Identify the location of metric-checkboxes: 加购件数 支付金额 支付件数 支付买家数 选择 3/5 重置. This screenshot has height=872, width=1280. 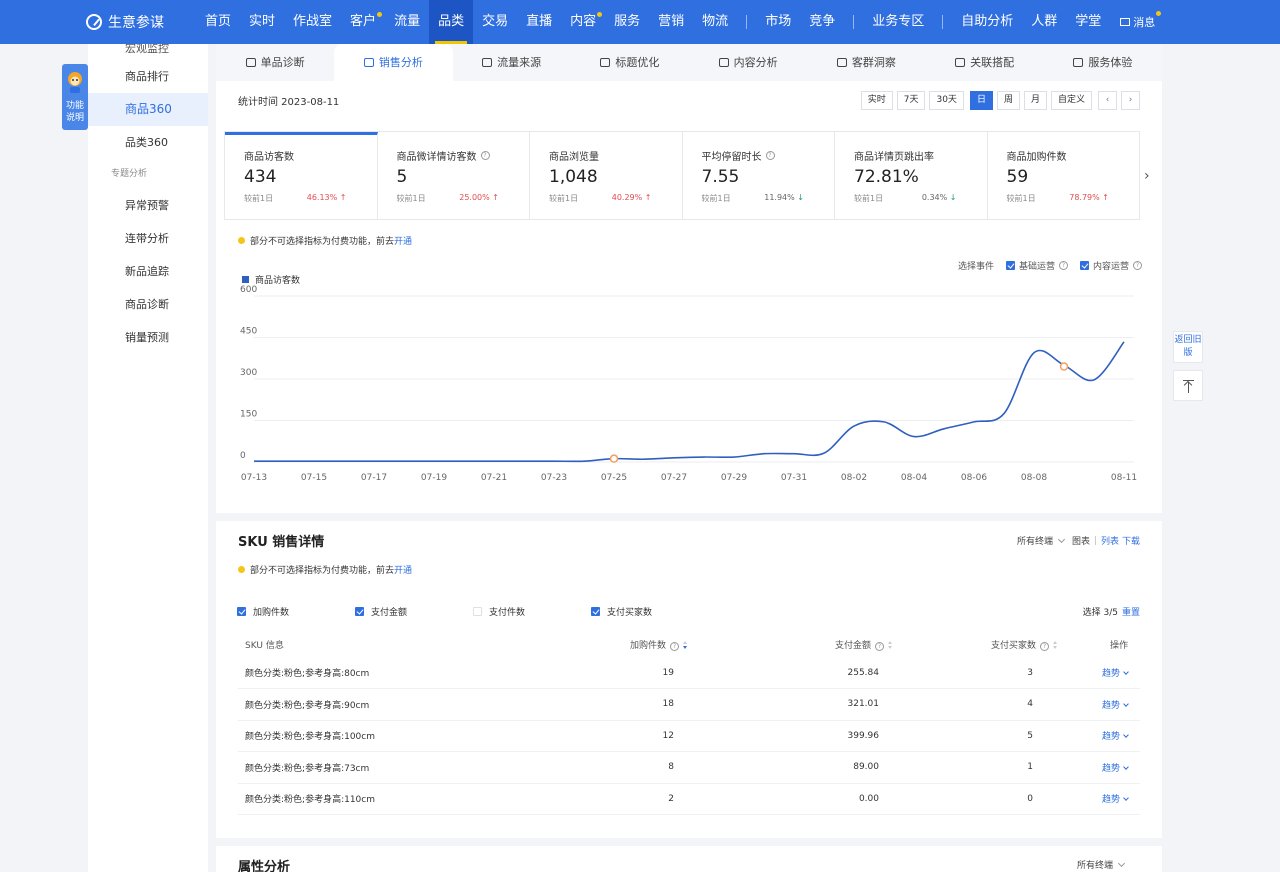
(688, 611).